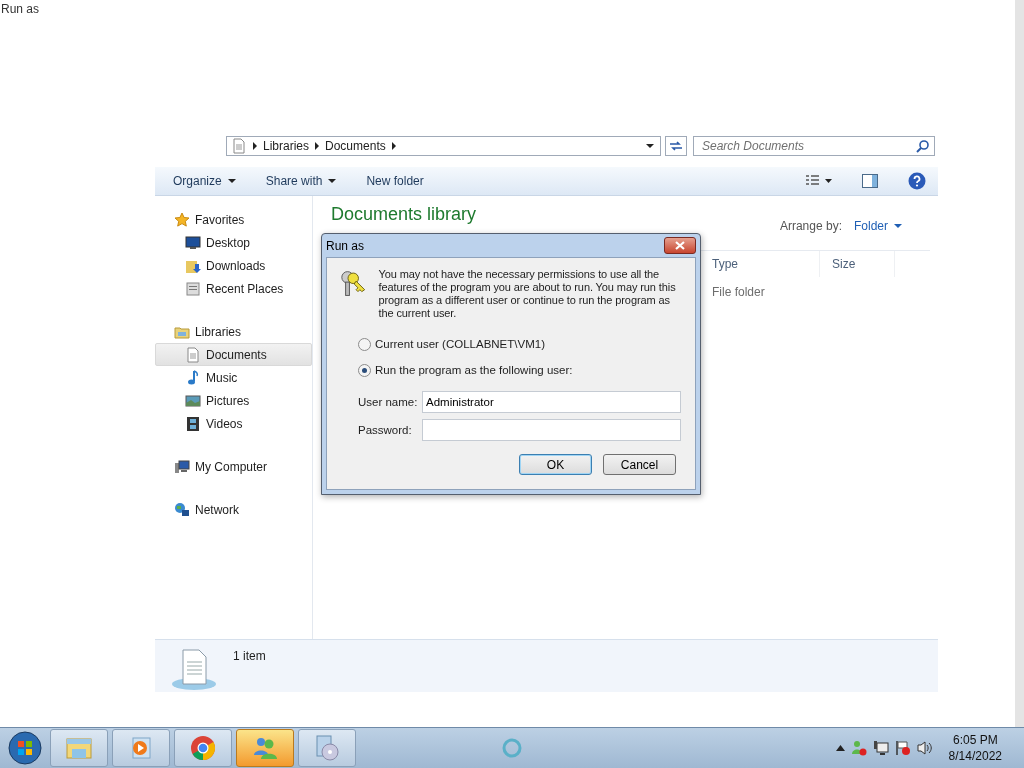 This screenshot has width=1024, height=768. Describe the element at coordinates (355, 146) in the screenshot. I see `breadcrumb-item: Documents` at that location.